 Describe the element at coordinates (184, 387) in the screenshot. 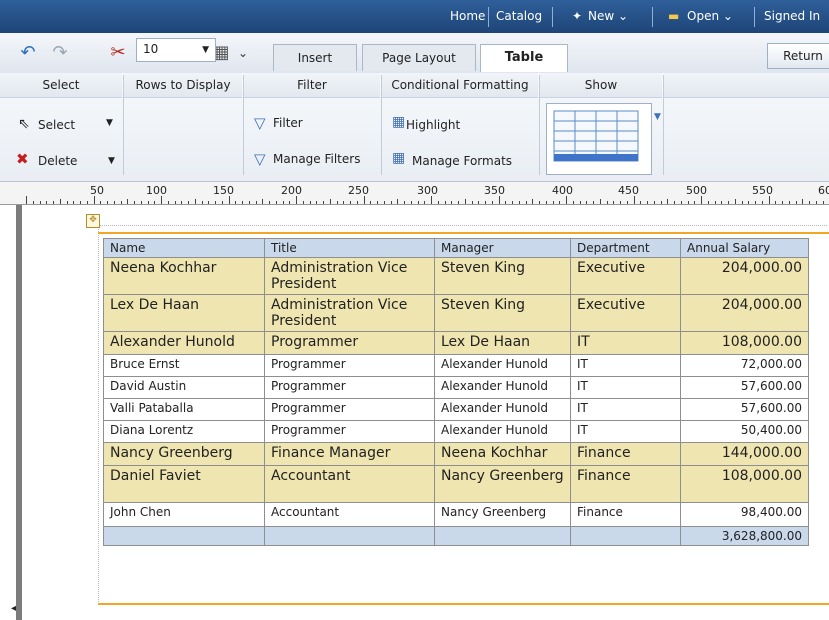

I see `cell-name: David Austin` at that location.